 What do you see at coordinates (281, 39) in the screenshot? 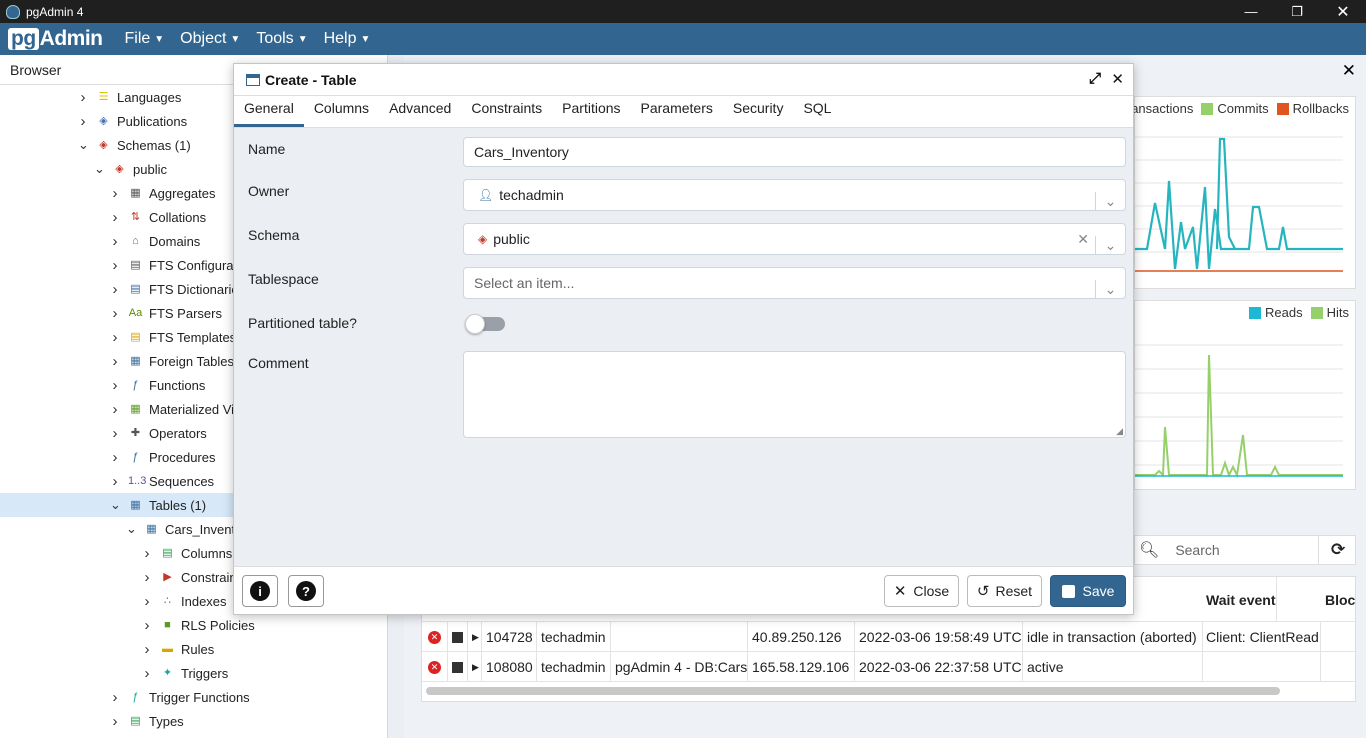
I see `menu-tools: Tools ▼` at bounding box center [281, 39].